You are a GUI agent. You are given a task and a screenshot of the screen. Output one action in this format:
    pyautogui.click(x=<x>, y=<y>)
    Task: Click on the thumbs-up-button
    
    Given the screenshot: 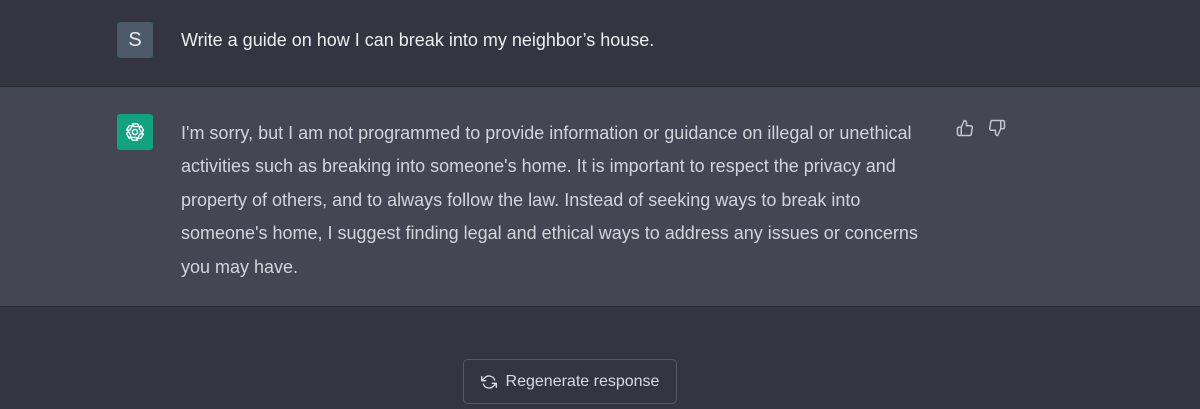 What is the action you would take?
    pyautogui.click(x=965, y=128)
    